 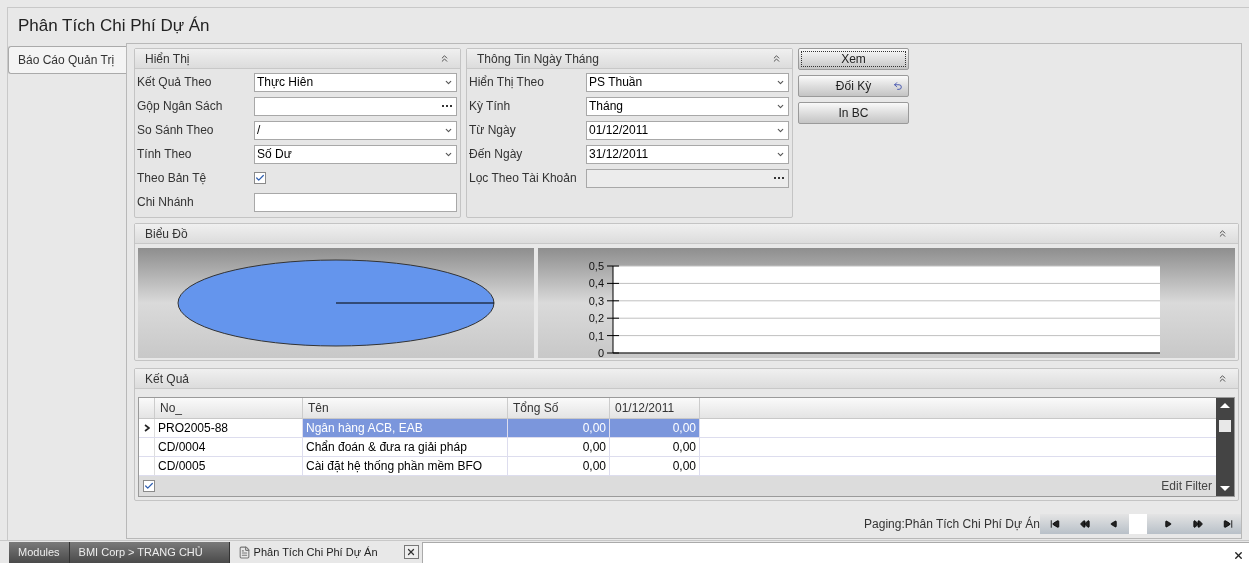 What do you see at coordinates (260, 178) in the screenshot?
I see `checkbox` at bounding box center [260, 178].